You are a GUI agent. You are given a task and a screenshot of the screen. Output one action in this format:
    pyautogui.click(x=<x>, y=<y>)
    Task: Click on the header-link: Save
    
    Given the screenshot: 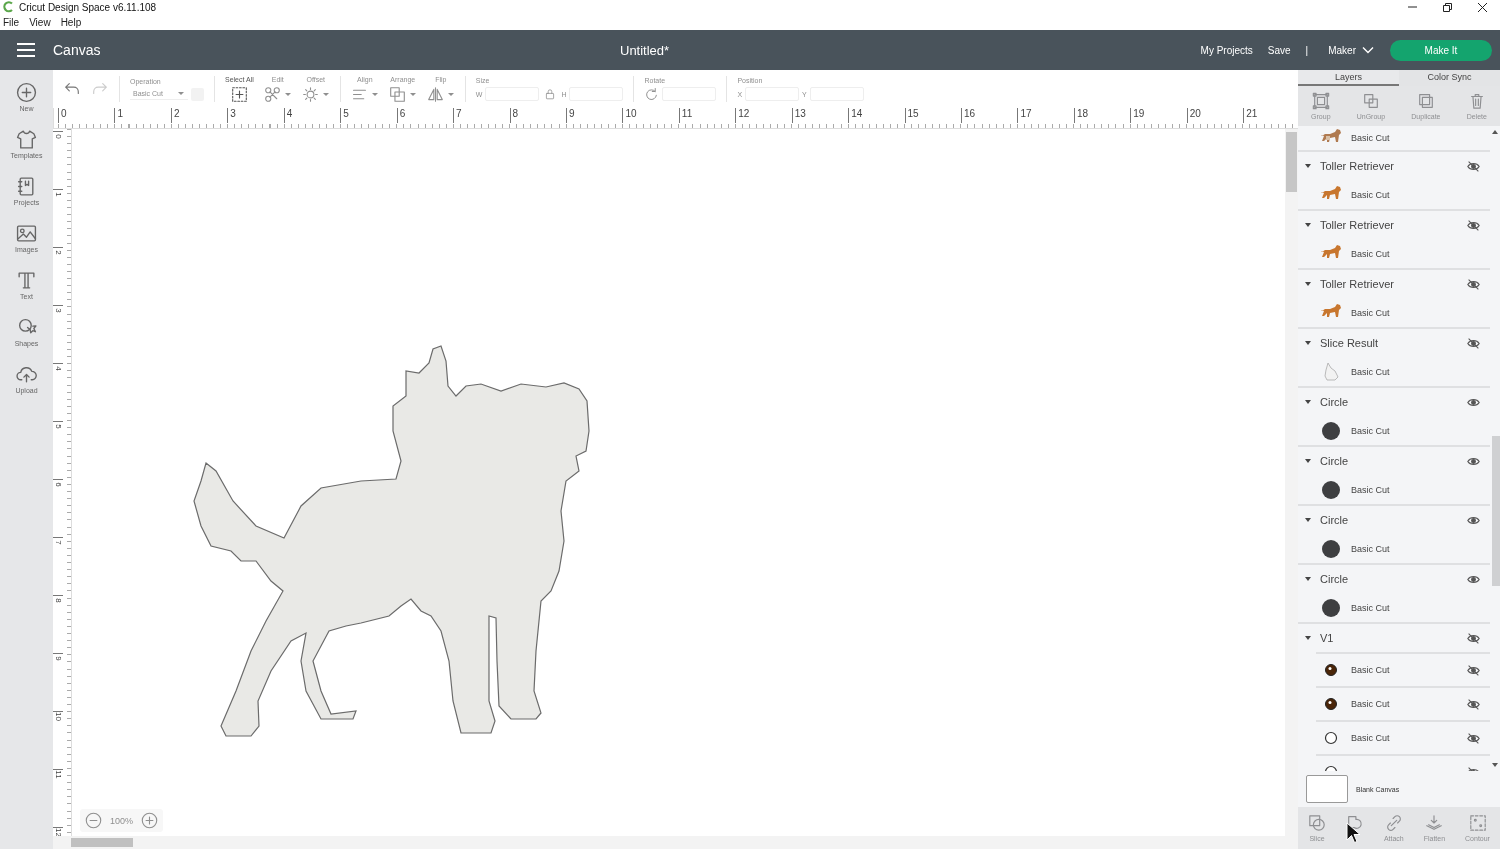 What is the action you would take?
    pyautogui.click(x=1279, y=50)
    